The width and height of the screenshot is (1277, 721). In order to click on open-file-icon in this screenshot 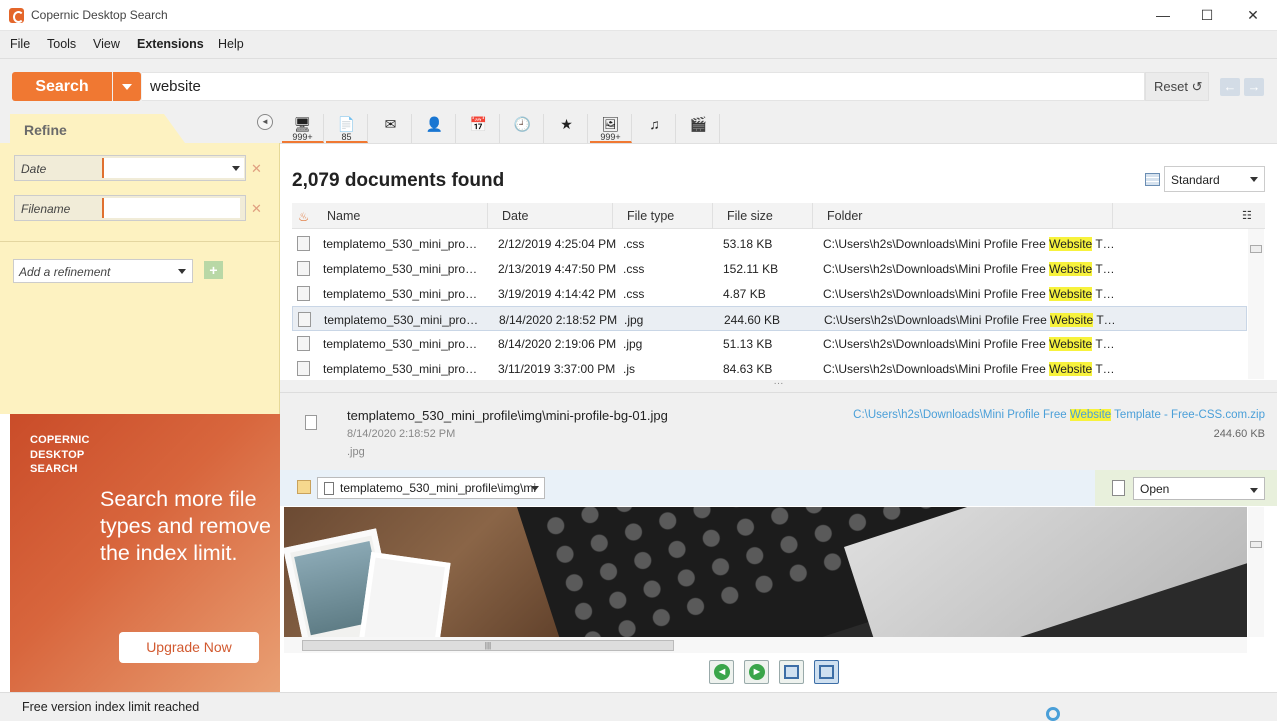, I will do `click(1118, 488)`.